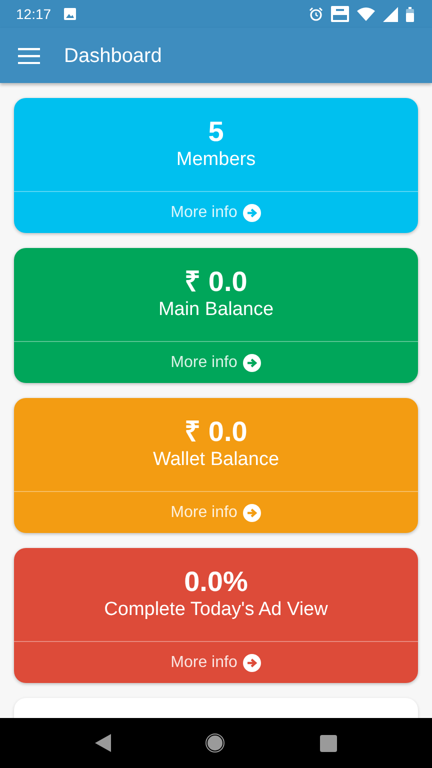  What do you see at coordinates (113, 56) in the screenshot?
I see `app-title: Dashboard` at bounding box center [113, 56].